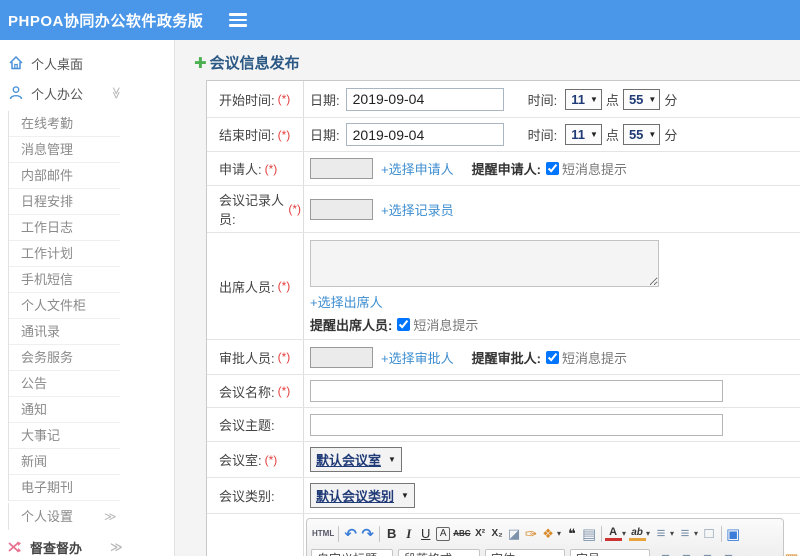 The height and width of the screenshot is (556, 800). Describe the element at coordinates (14, 547) in the screenshot. I see `shuffle-icon` at that location.